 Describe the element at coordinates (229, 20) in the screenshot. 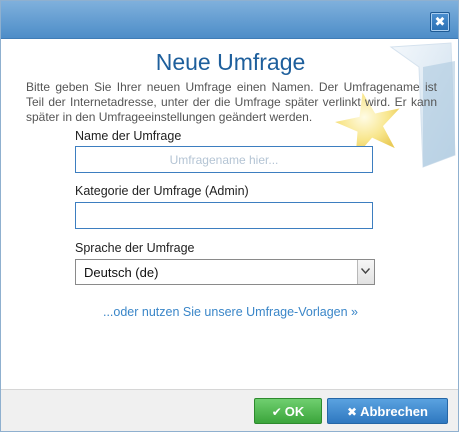

I see `dialog-titlebar: ✖` at that location.